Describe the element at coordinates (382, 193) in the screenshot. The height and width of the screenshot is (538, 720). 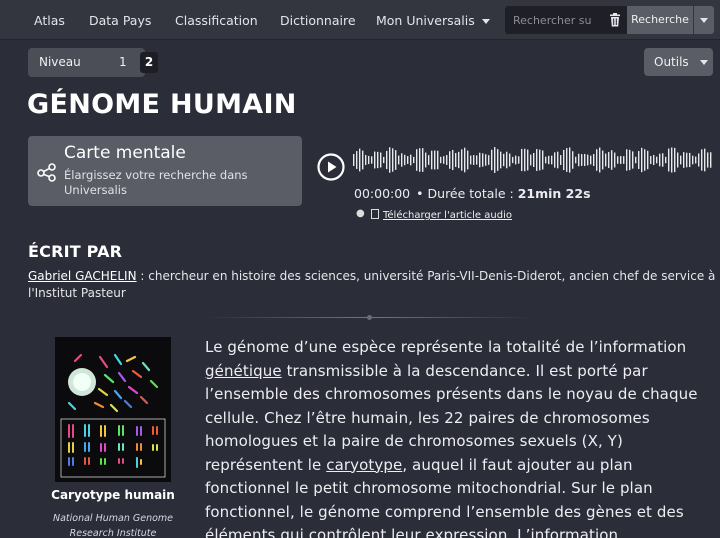
I see `audio-current-time: 00:00:00` at that location.